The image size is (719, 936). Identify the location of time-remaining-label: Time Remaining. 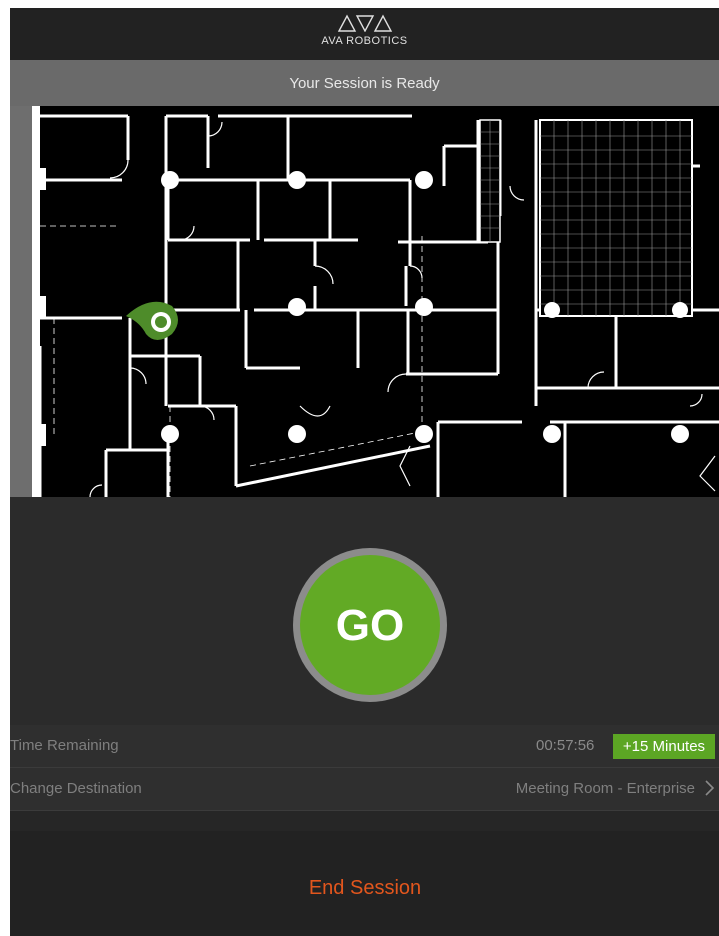
(64, 745).